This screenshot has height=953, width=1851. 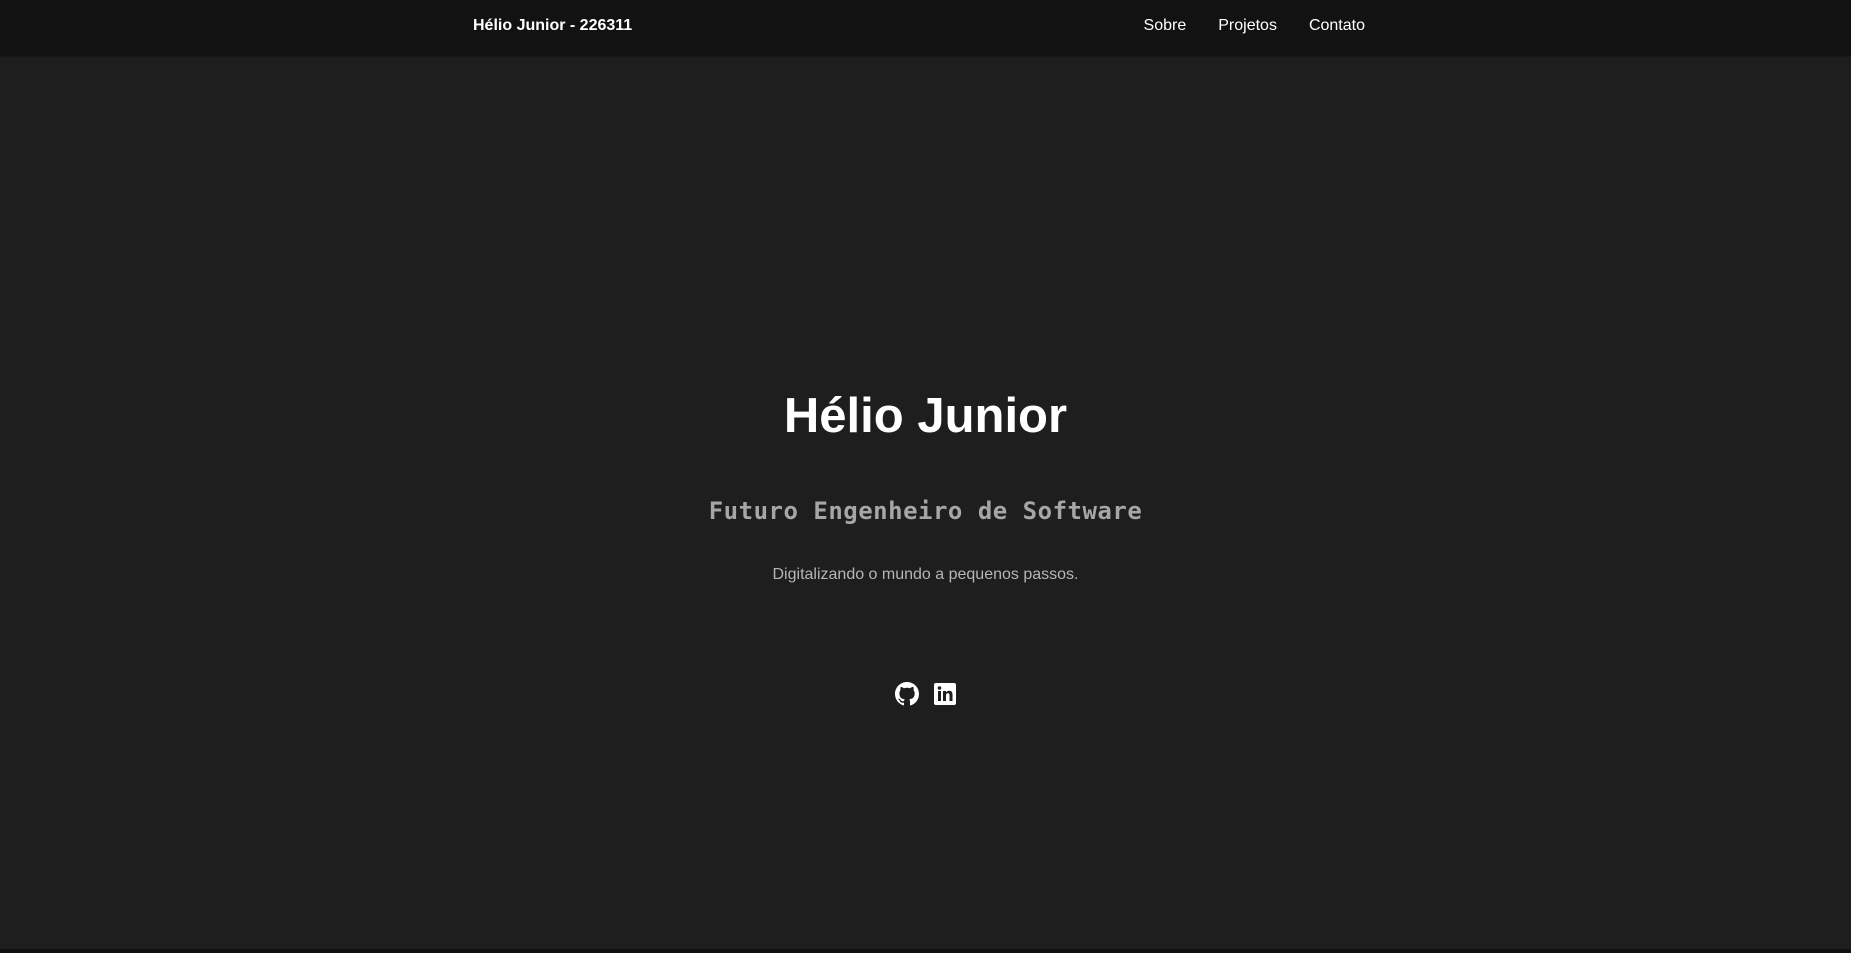 What do you see at coordinates (925, 574) in the screenshot?
I see `hero-tagline: Digitalizando o mundo a pequenos passos.` at bounding box center [925, 574].